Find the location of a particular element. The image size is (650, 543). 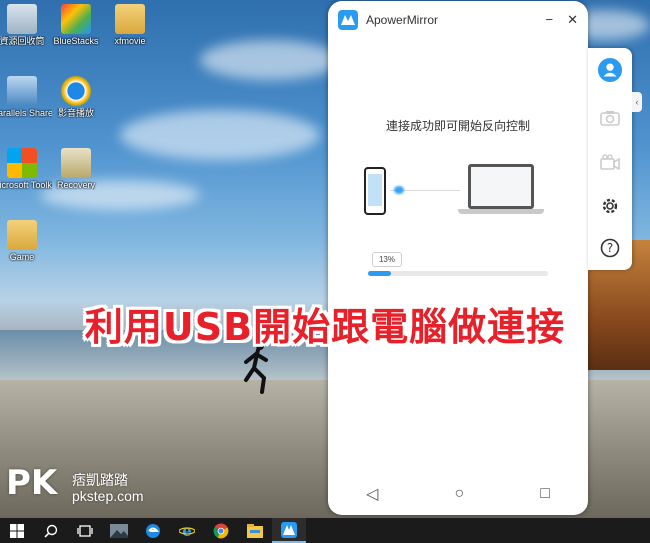

desktop-icon-bluestacks: BlueStacks is located at coordinates (76, 25).